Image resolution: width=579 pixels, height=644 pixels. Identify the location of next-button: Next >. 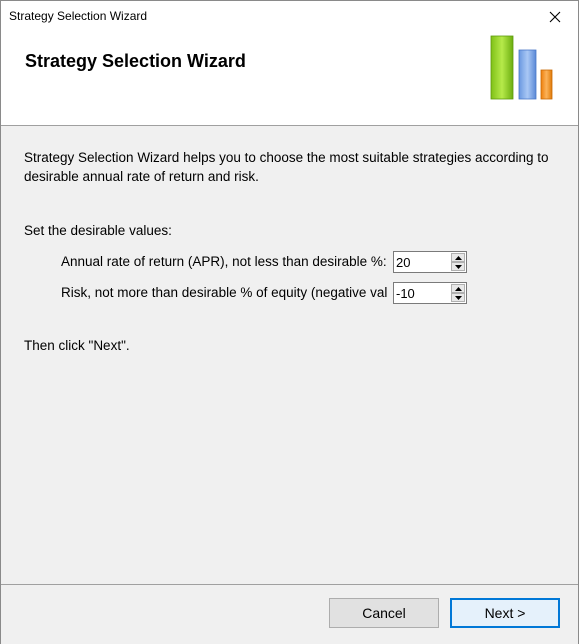
(505, 613).